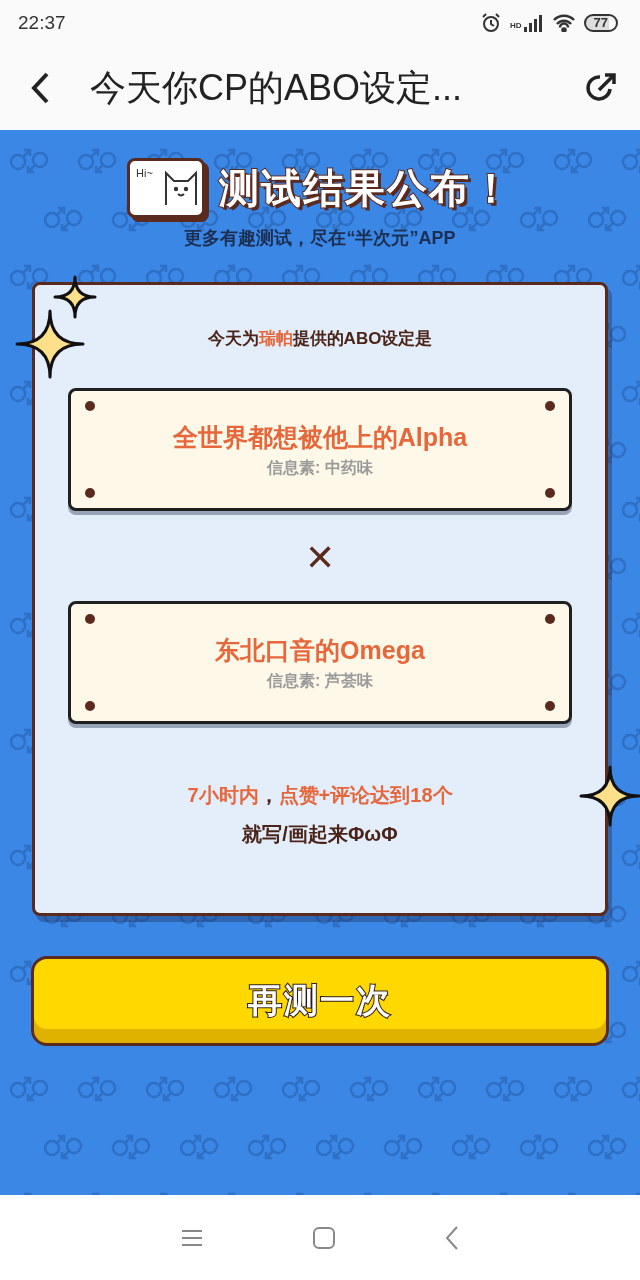  I want to click on pairing-cross: ✕, so click(320, 558).